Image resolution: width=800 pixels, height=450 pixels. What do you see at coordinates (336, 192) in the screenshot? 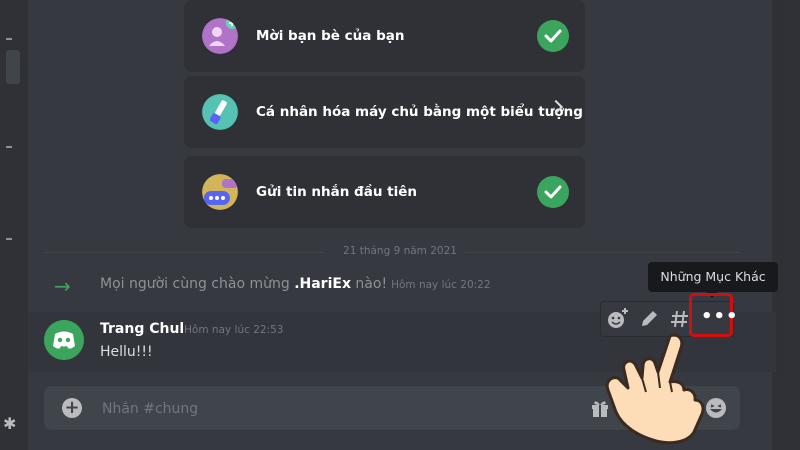
I see `setup-card-label: Gửi tin nhắn đầu tiên` at bounding box center [336, 192].